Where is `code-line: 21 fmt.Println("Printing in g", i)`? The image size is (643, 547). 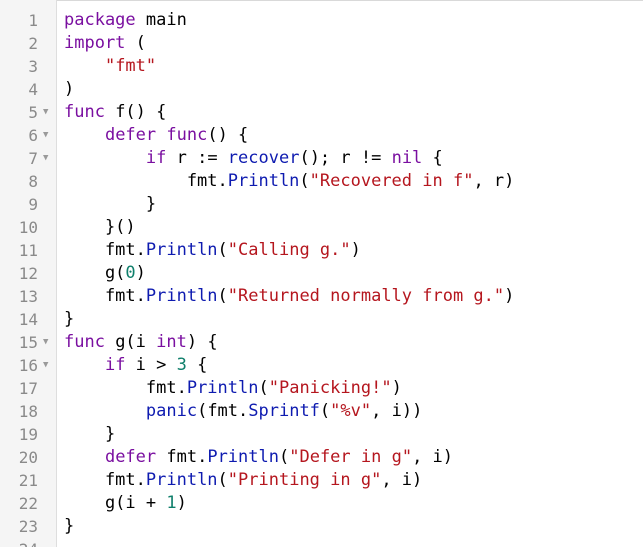
code-line: 21 fmt.Println("Printing in g", i) is located at coordinates (321, 480).